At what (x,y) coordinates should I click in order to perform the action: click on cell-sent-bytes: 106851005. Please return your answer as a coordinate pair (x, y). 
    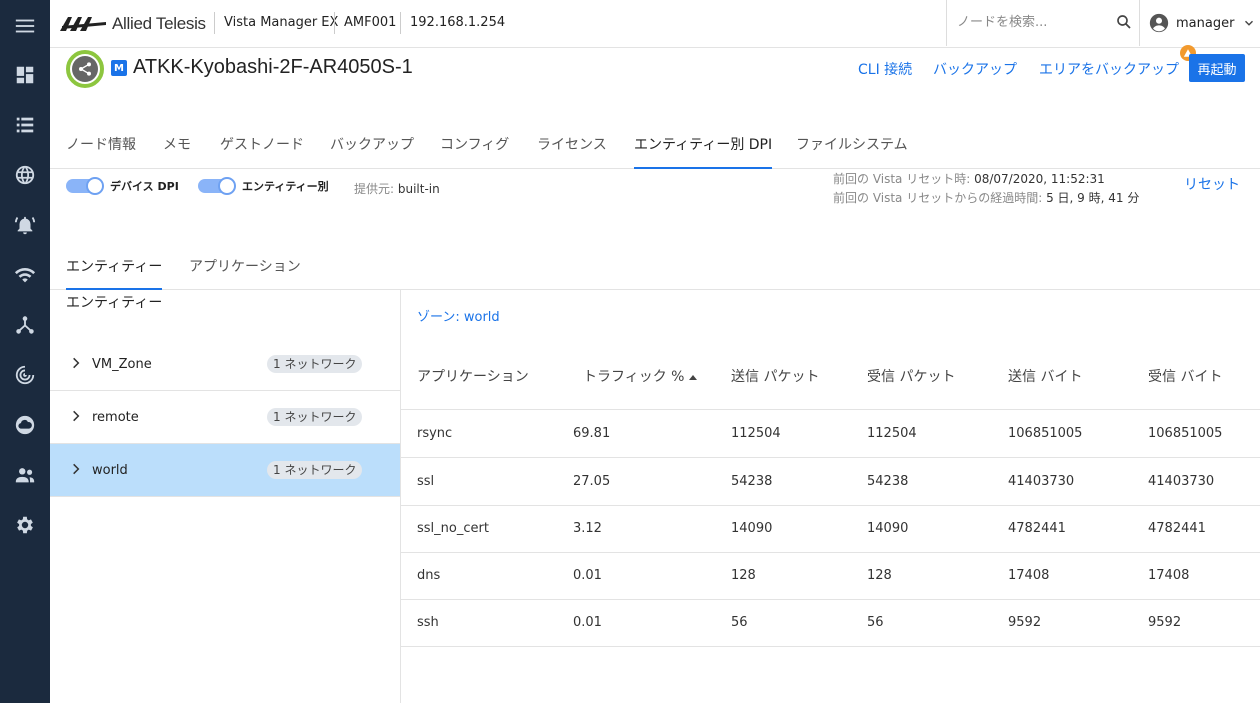
    Looking at the image, I should click on (1045, 433).